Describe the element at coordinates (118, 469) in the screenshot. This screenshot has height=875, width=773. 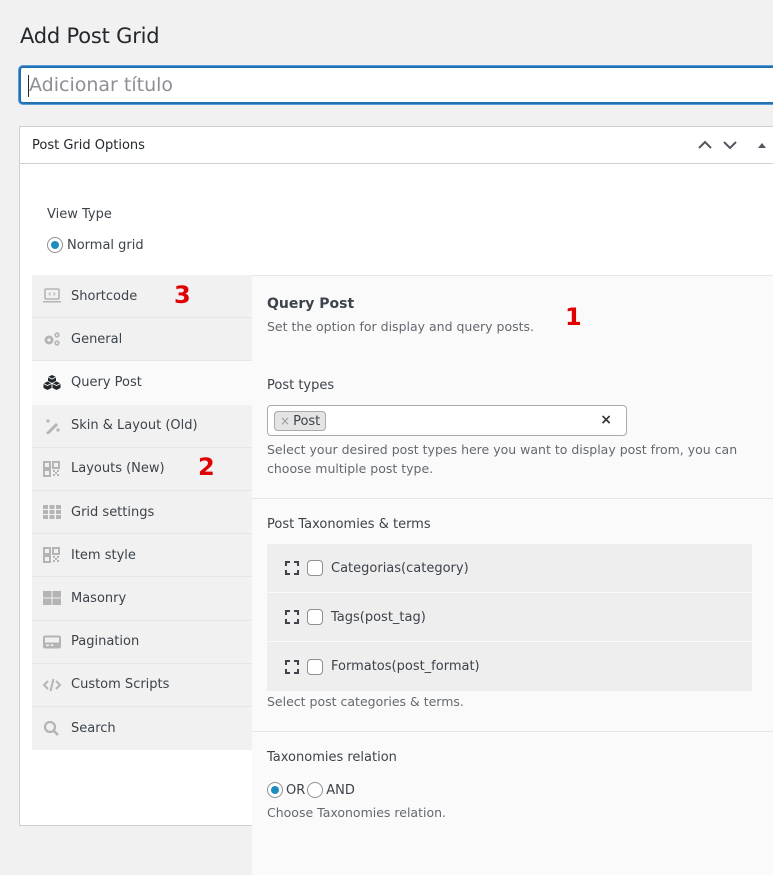
I see `sidebar-item-label: Layouts (New)` at that location.